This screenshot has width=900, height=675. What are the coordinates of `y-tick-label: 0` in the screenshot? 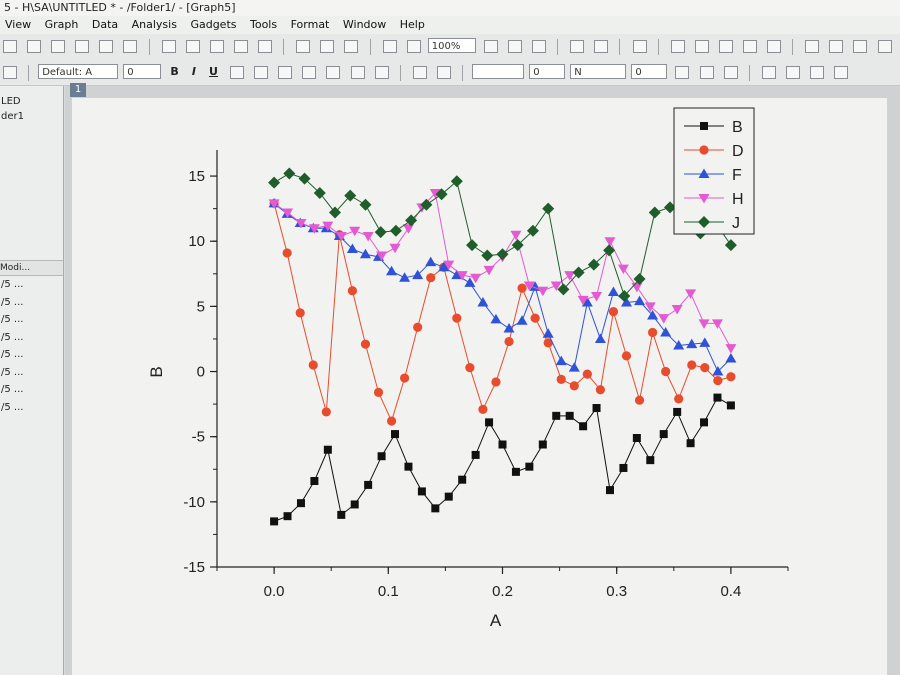 It's located at (201, 372).